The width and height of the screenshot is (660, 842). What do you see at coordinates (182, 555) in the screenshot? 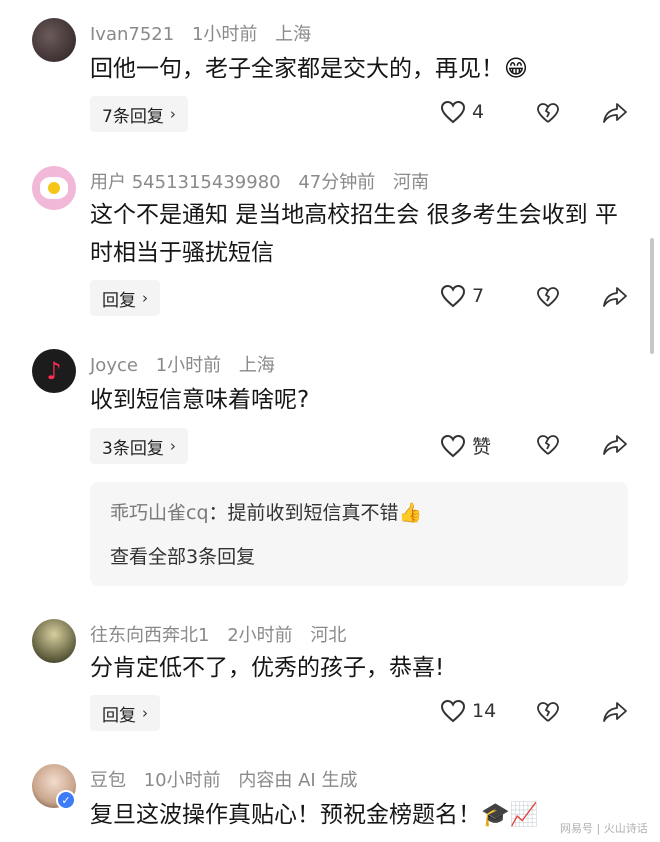
I see `view-all-replies-link: 查看全部3条回复` at bounding box center [182, 555].